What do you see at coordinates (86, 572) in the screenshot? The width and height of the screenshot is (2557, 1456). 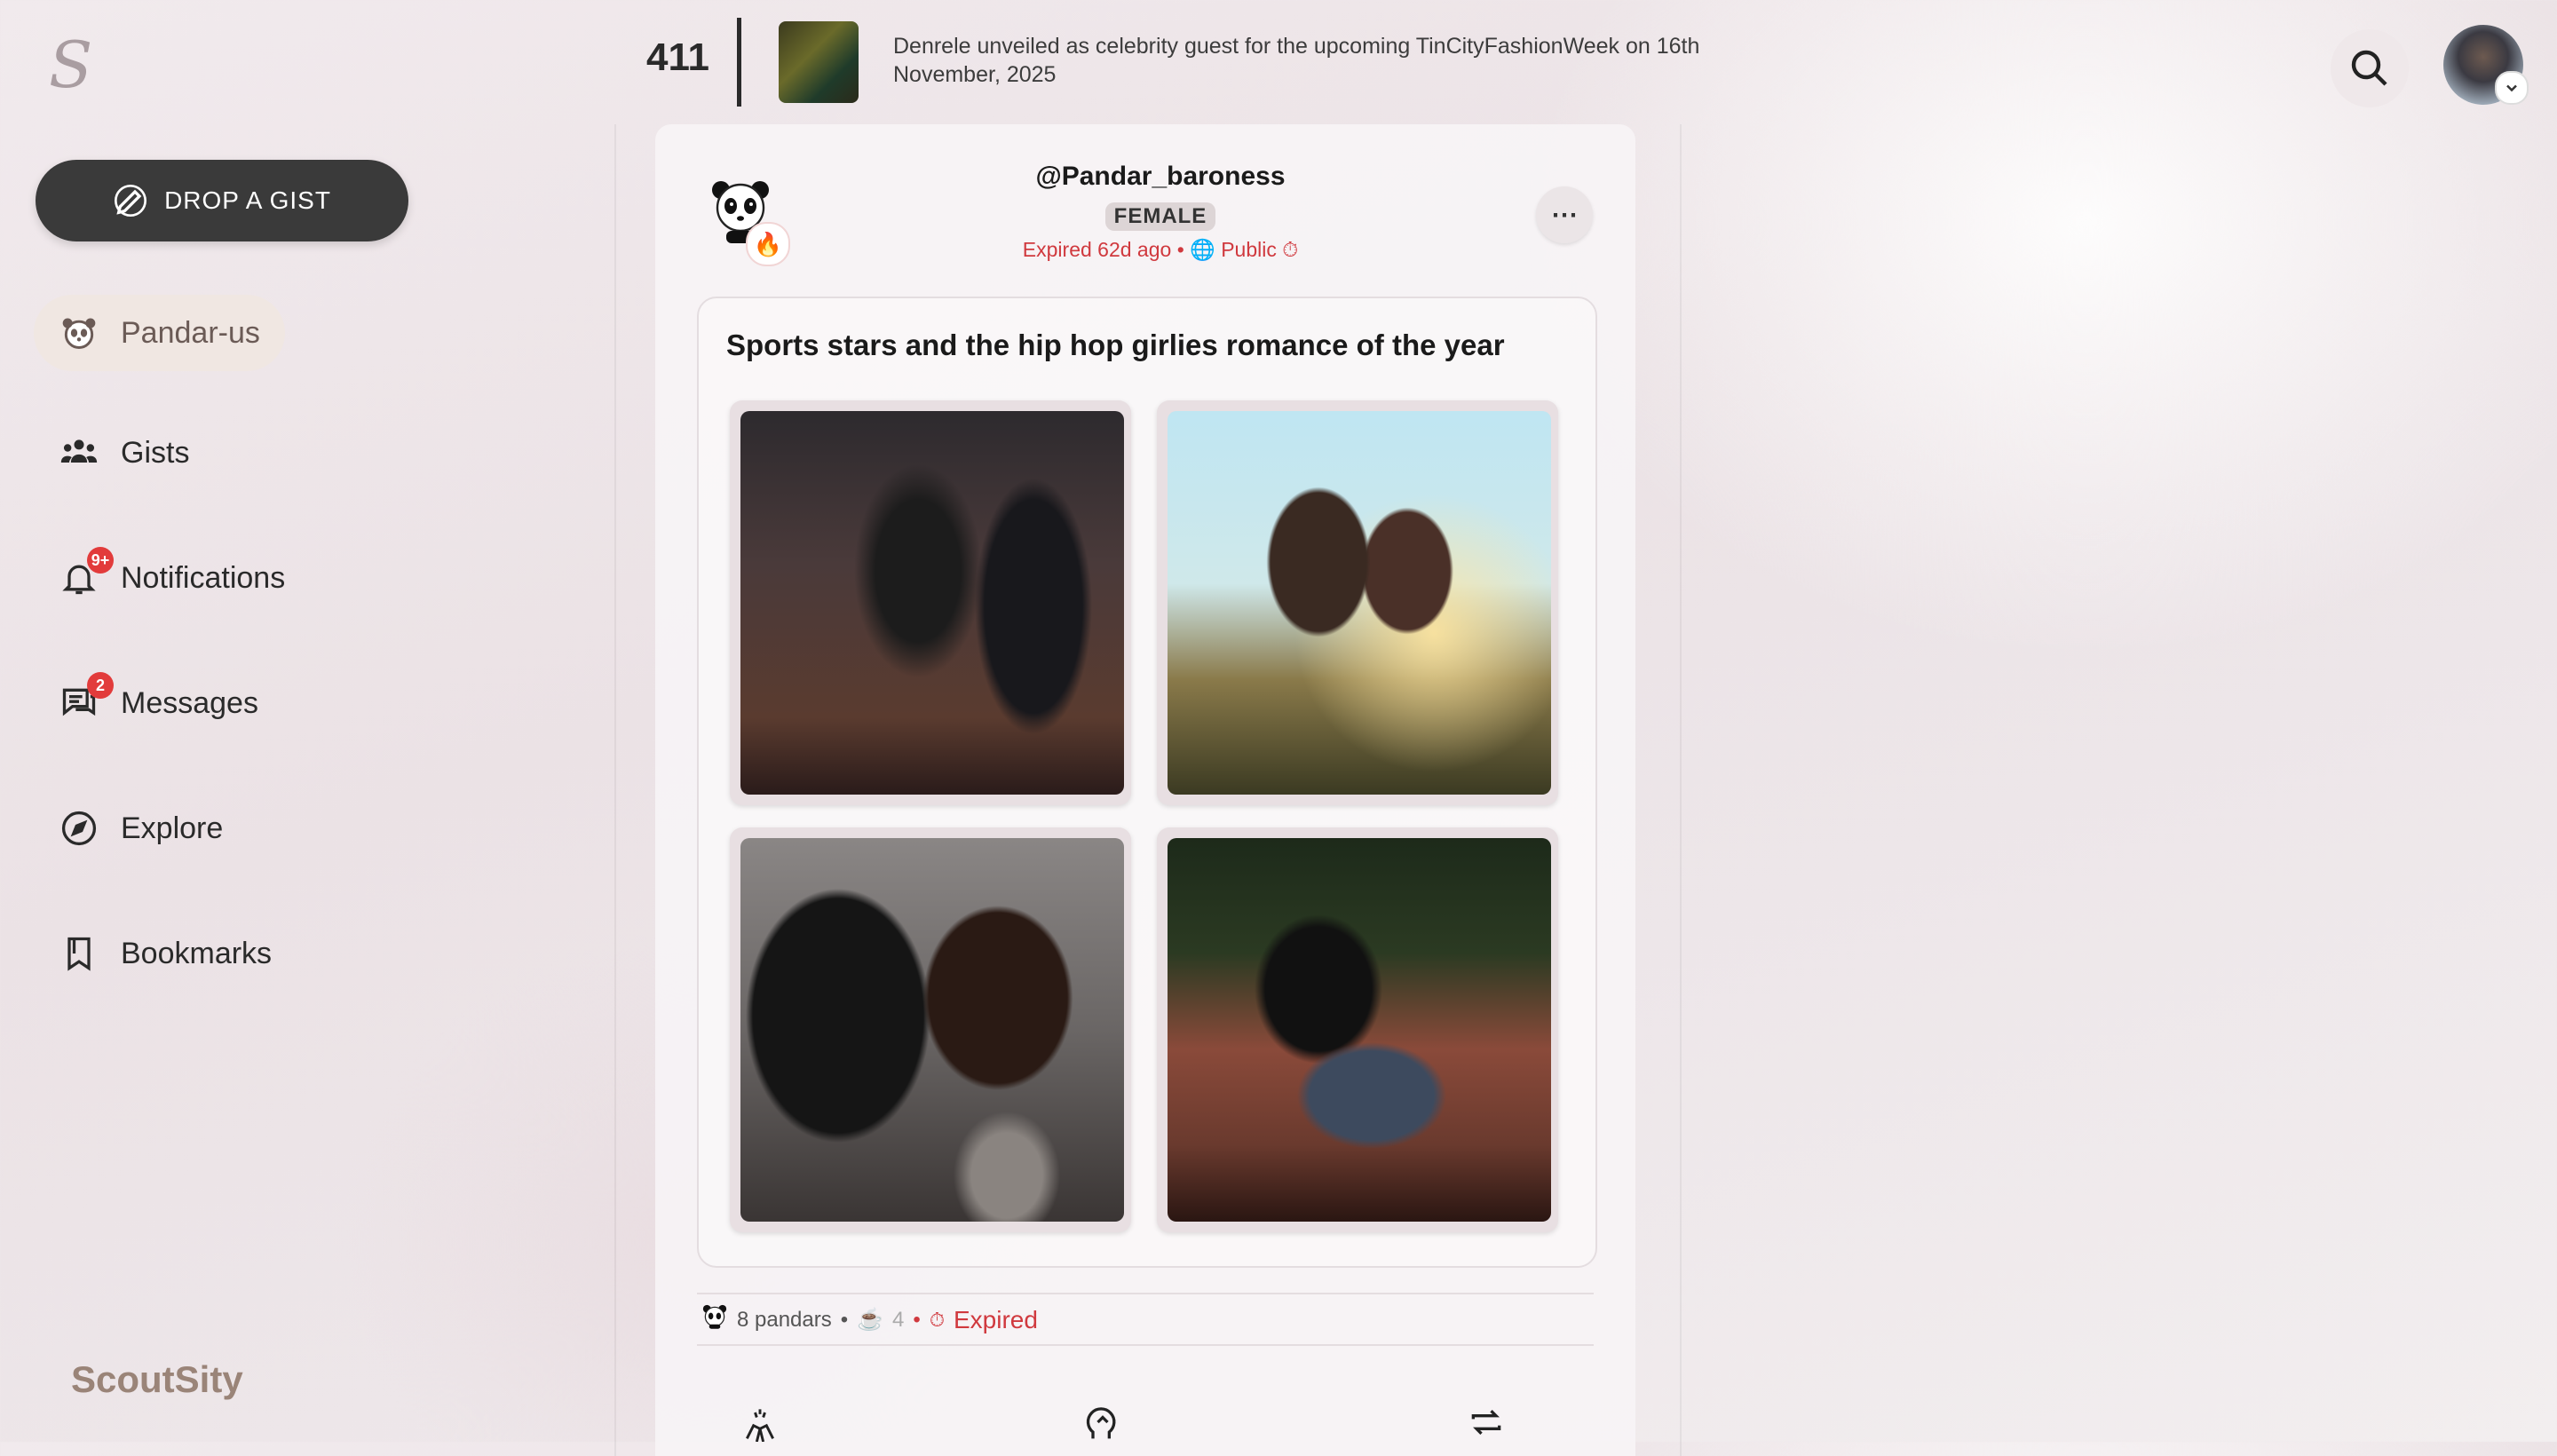 I see `bell-icon: 9+` at bounding box center [86, 572].